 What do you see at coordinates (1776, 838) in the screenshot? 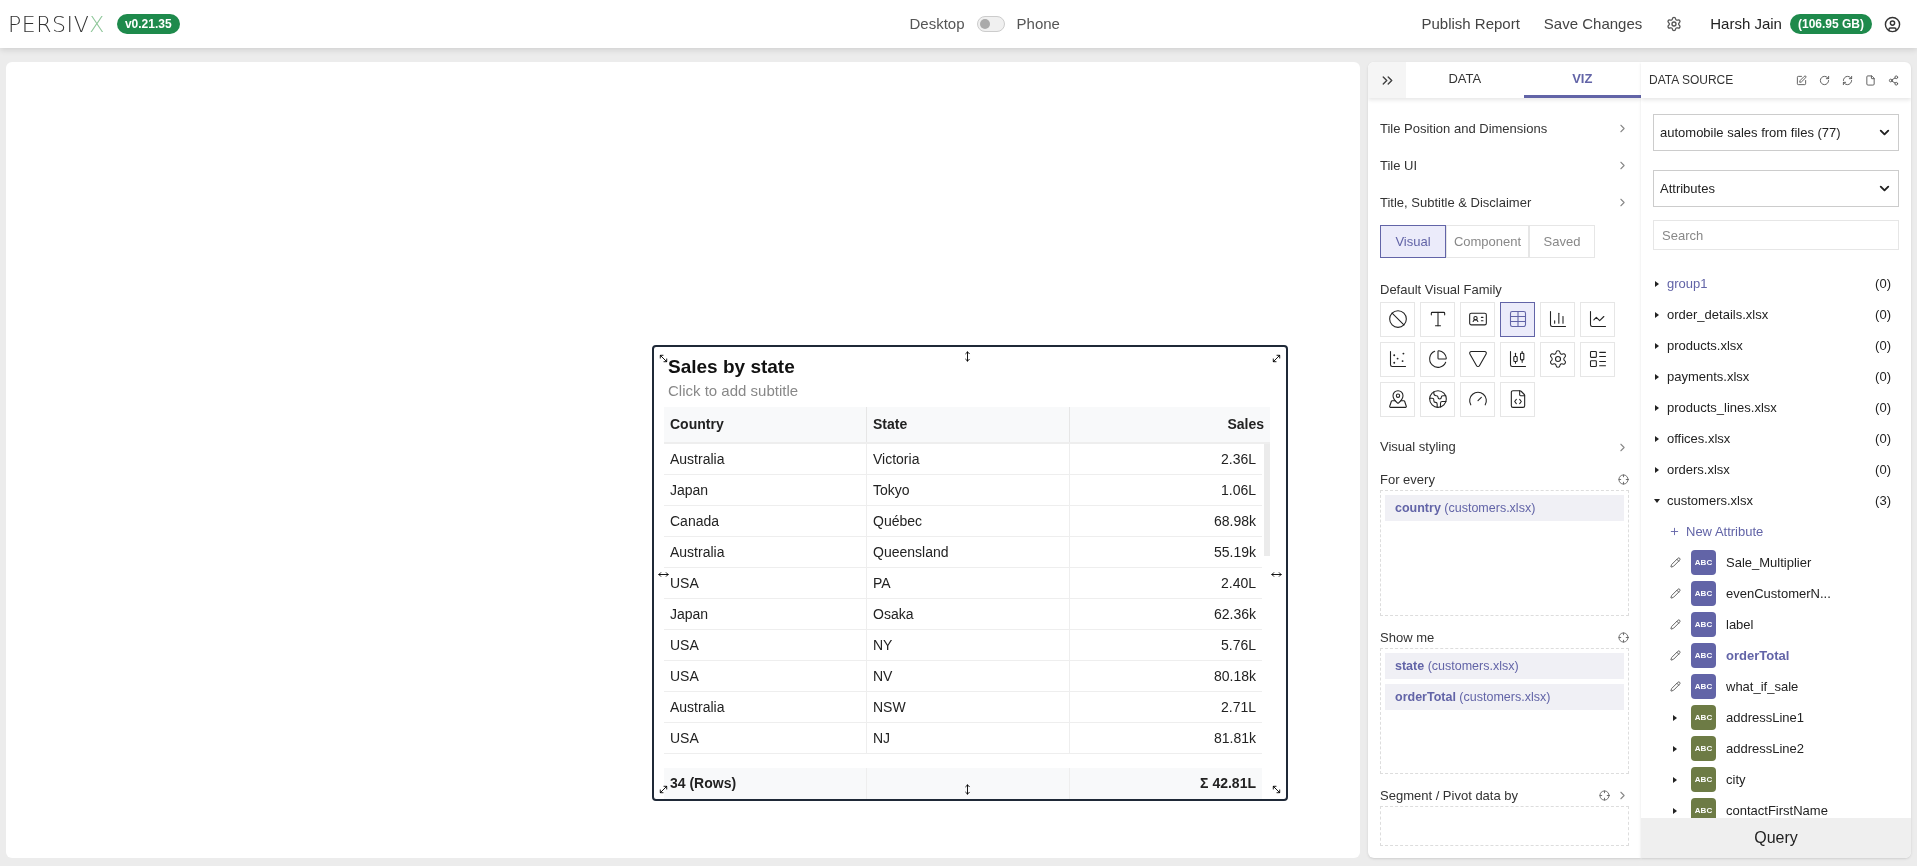
I see `query-button: Query` at bounding box center [1776, 838].